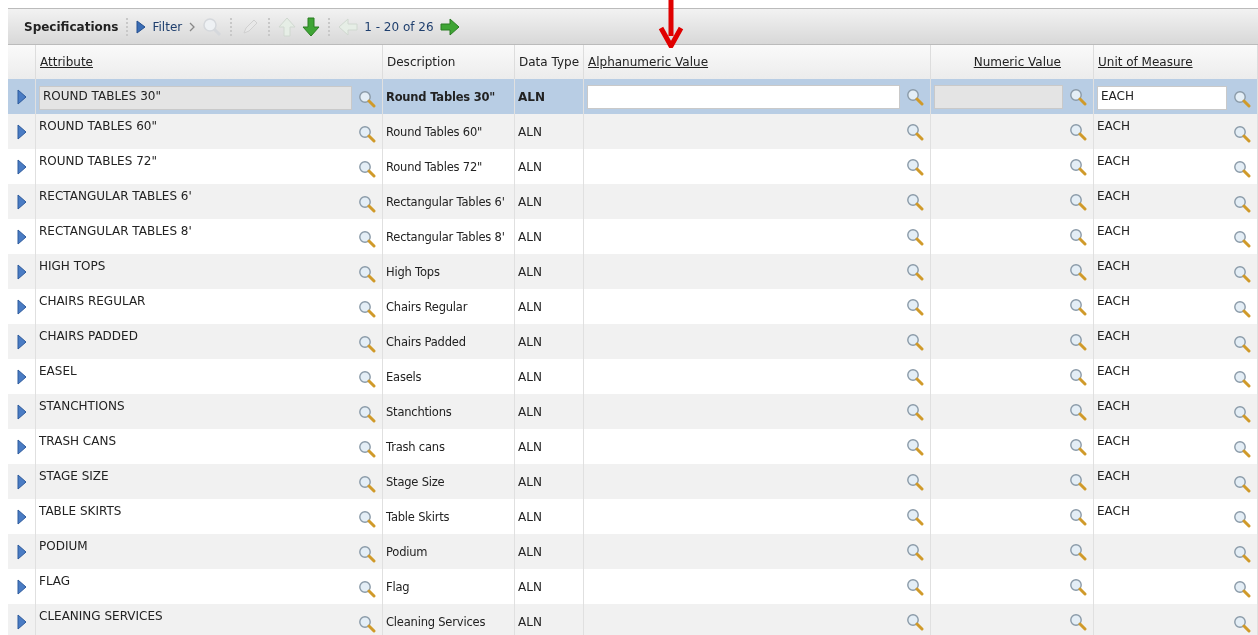 This screenshot has width=1258, height=635. What do you see at coordinates (1017, 62) in the screenshot?
I see `column-header-link: Numeric Value` at bounding box center [1017, 62].